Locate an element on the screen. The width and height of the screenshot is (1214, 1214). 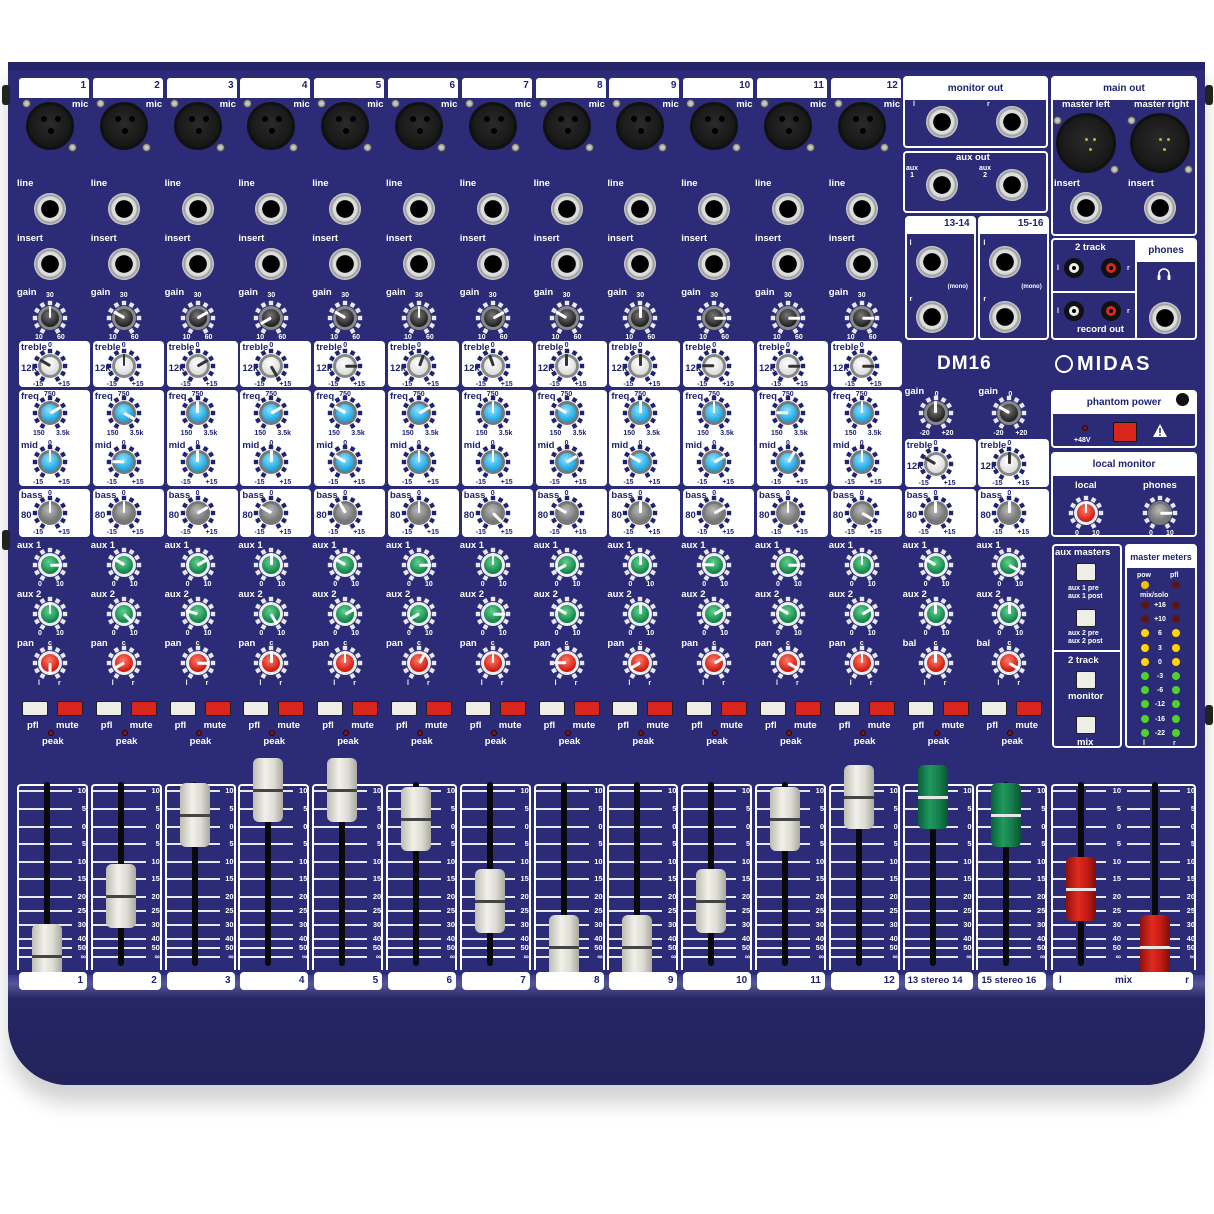
phones-level-knob is located at coordinates (1160, 513).